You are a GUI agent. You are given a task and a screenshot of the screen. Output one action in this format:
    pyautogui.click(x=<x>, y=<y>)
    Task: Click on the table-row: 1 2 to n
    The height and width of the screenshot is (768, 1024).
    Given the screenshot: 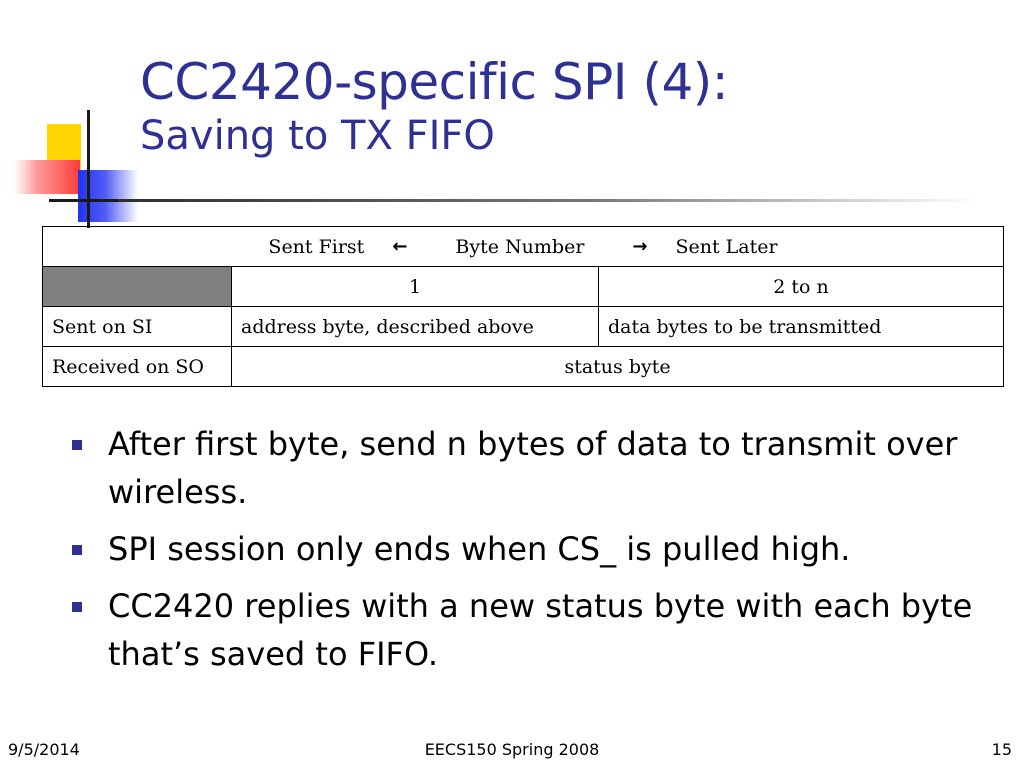 What is the action you would take?
    pyautogui.click(x=523, y=286)
    